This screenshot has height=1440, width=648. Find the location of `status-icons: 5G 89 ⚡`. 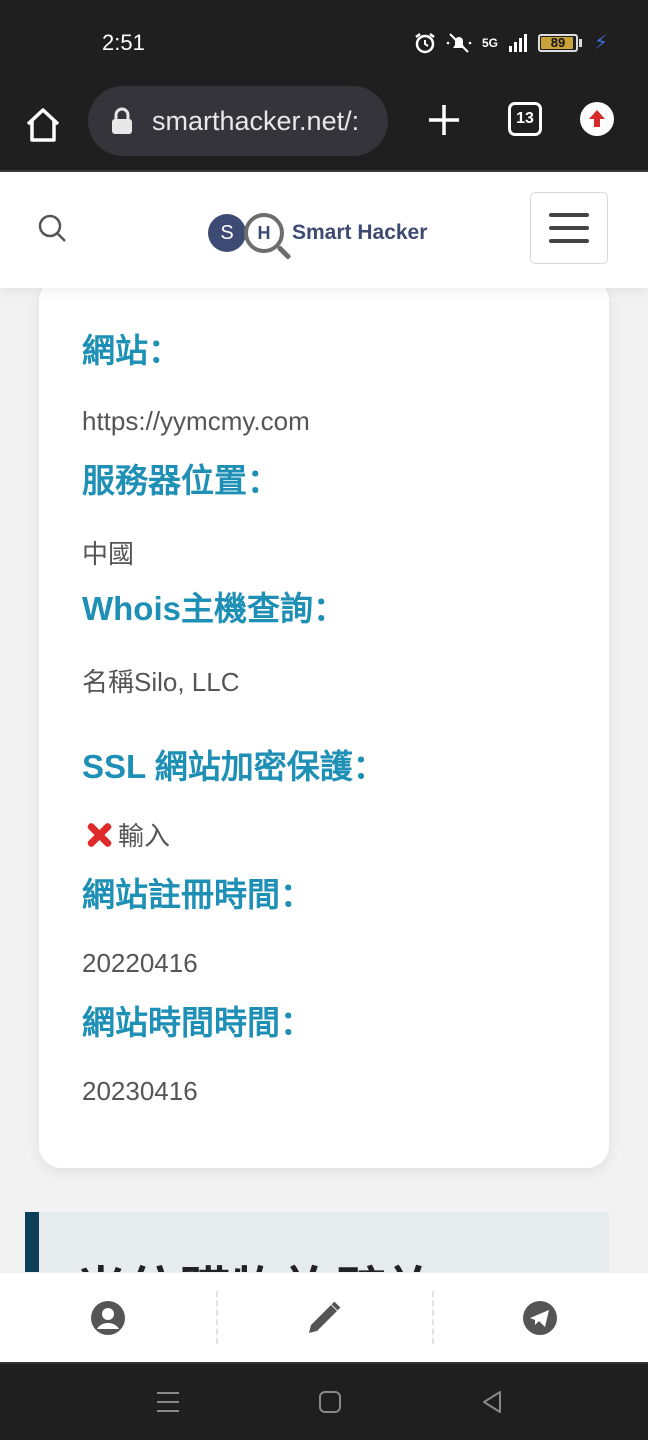

status-icons: 5G 89 ⚡ is located at coordinates (511, 42).